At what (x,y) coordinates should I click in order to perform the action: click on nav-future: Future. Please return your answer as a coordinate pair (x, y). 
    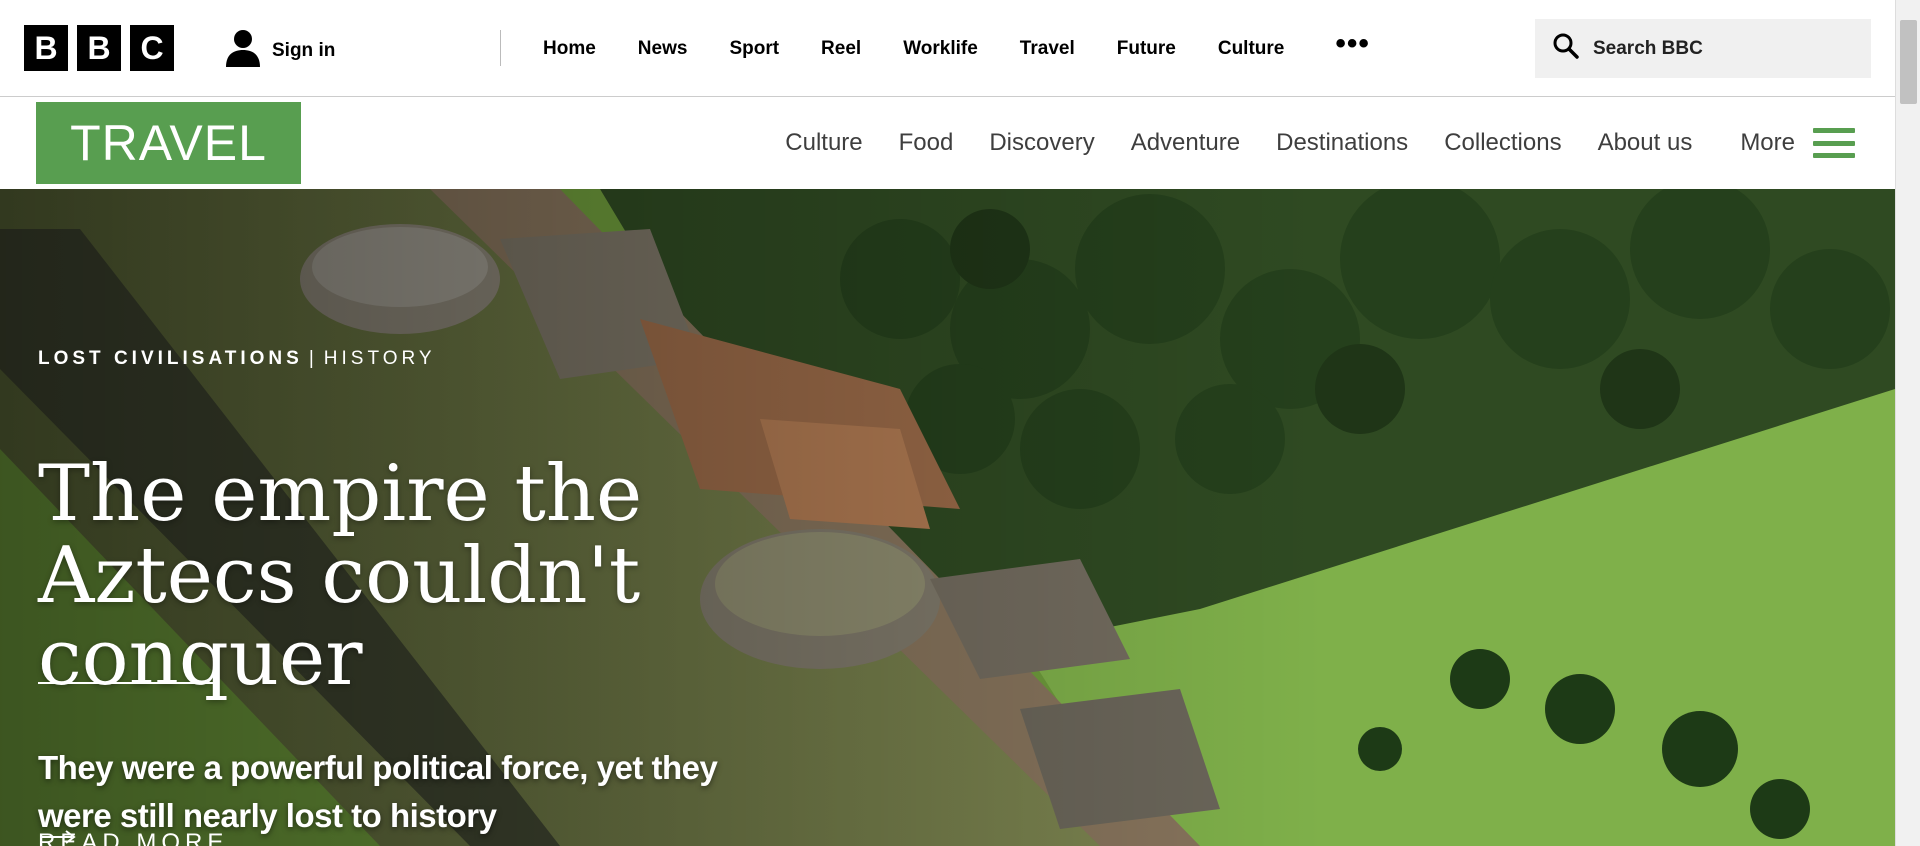
    Looking at the image, I should click on (1146, 49).